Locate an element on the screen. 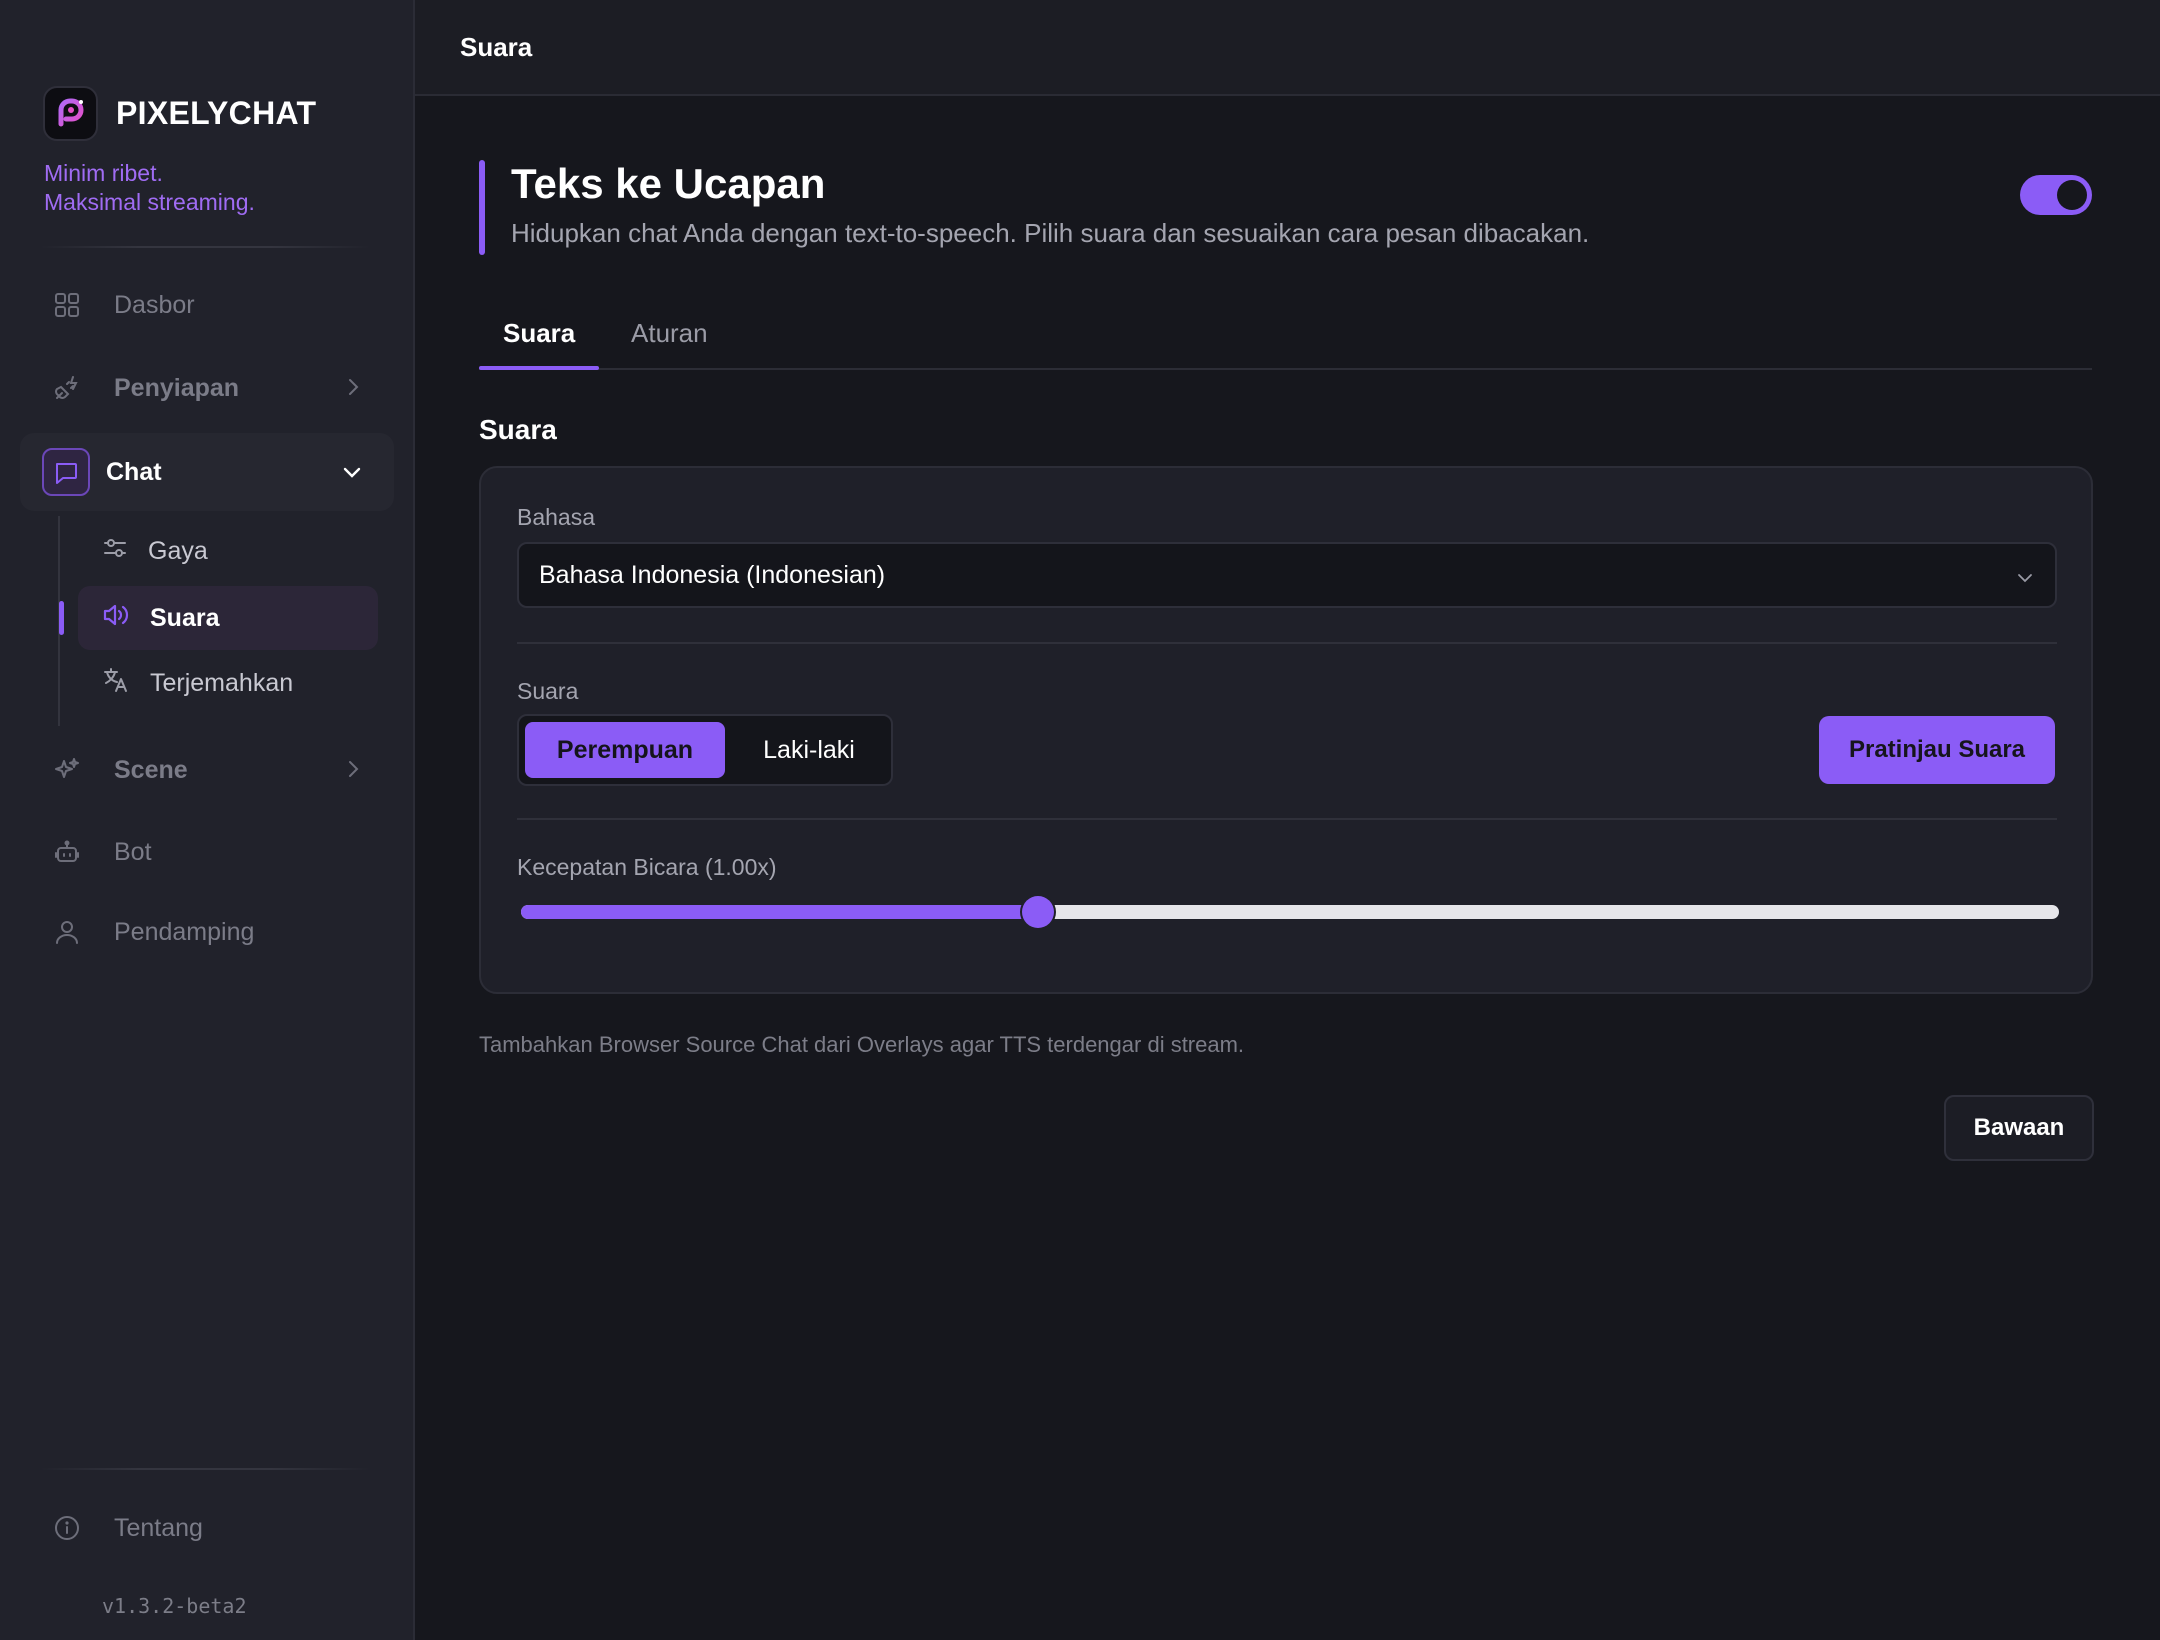 Image resolution: width=2160 pixels, height=1640 pixels. sidebar-item-label: Chat is located at coordinates (134, 471).